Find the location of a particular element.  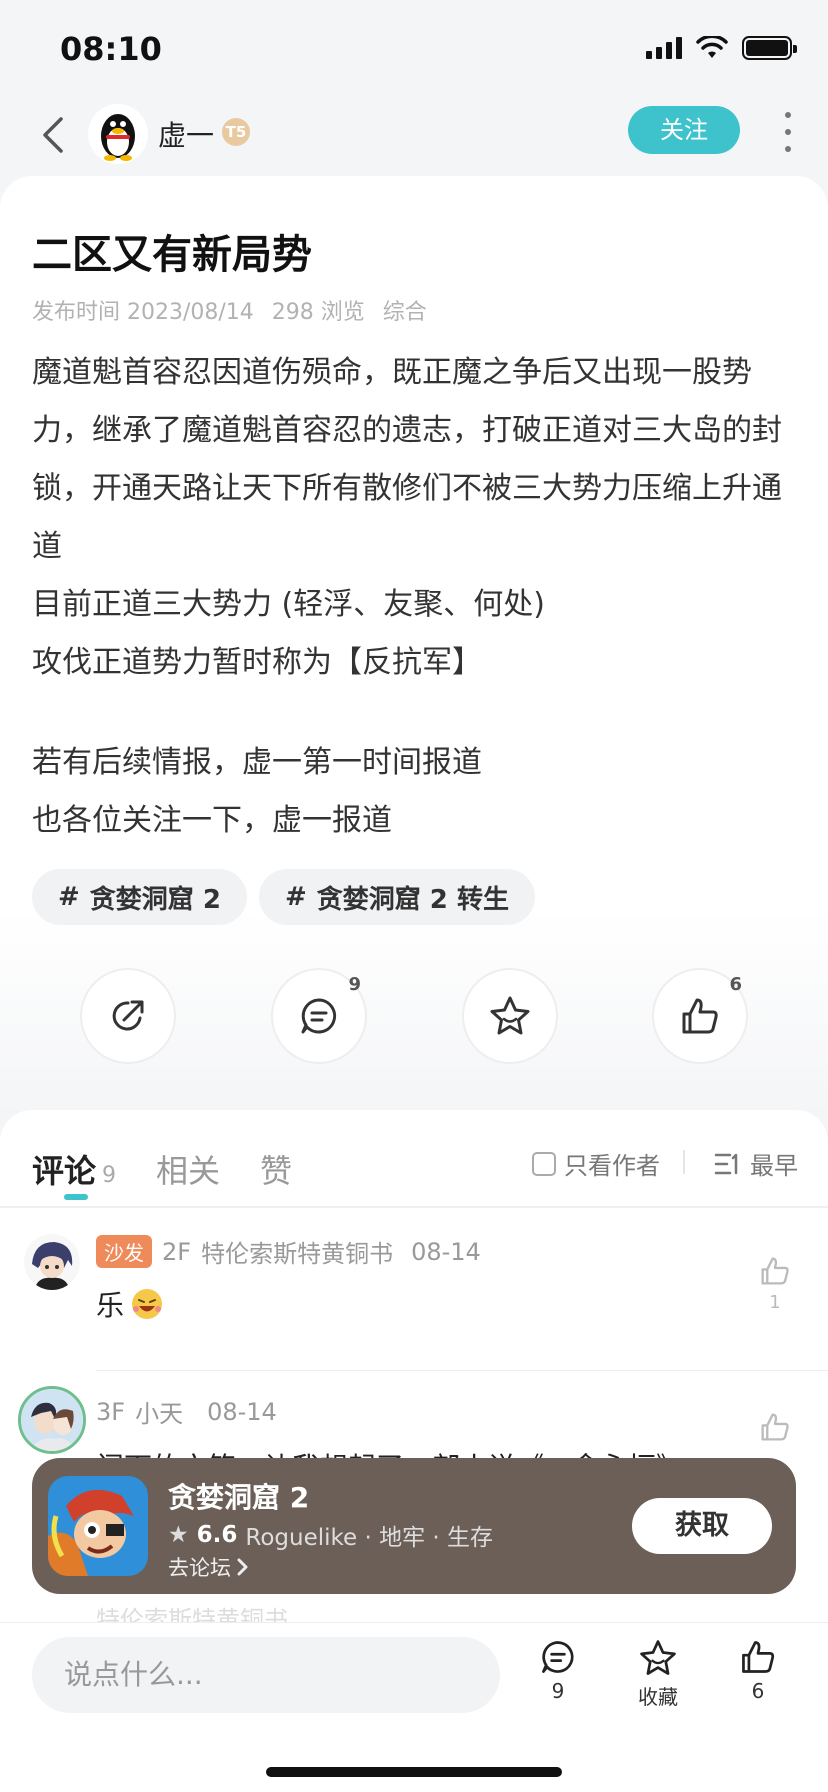

game-meta: ★ 6.6 Roguelike · 地牢 · 生存 is located at coordinates (330, 1535).